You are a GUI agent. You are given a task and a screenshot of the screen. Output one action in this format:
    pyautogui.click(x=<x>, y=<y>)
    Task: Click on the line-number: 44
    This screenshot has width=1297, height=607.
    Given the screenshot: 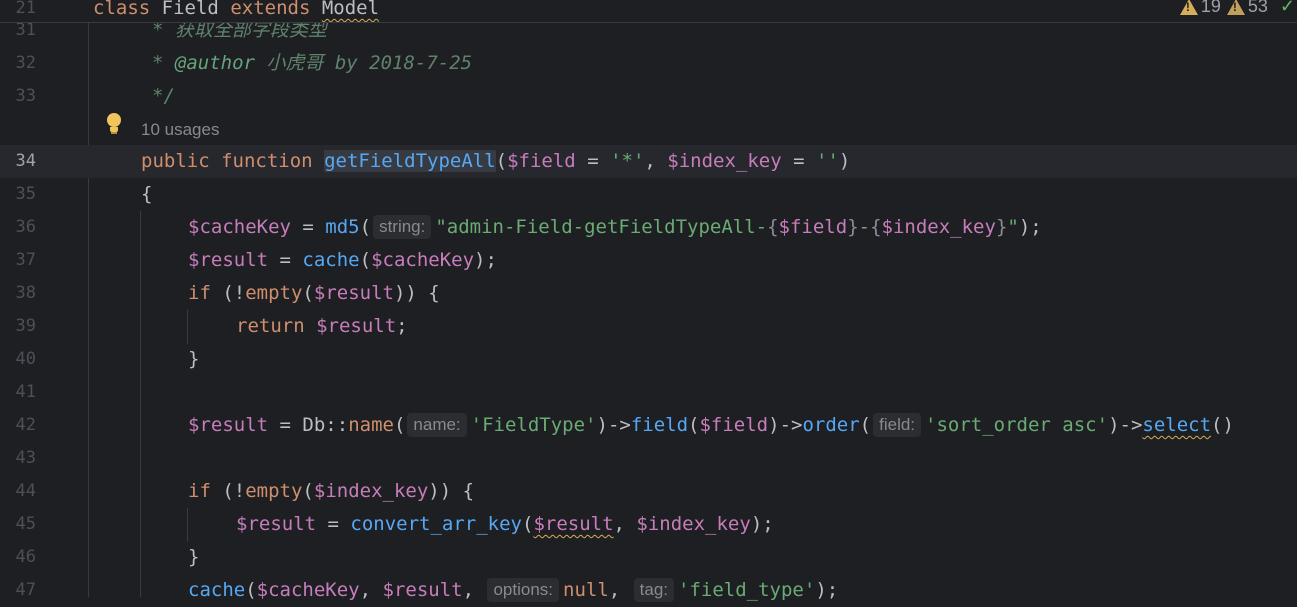 What is the action you would take?
    pyautogui.click(x=25, y=491)
    